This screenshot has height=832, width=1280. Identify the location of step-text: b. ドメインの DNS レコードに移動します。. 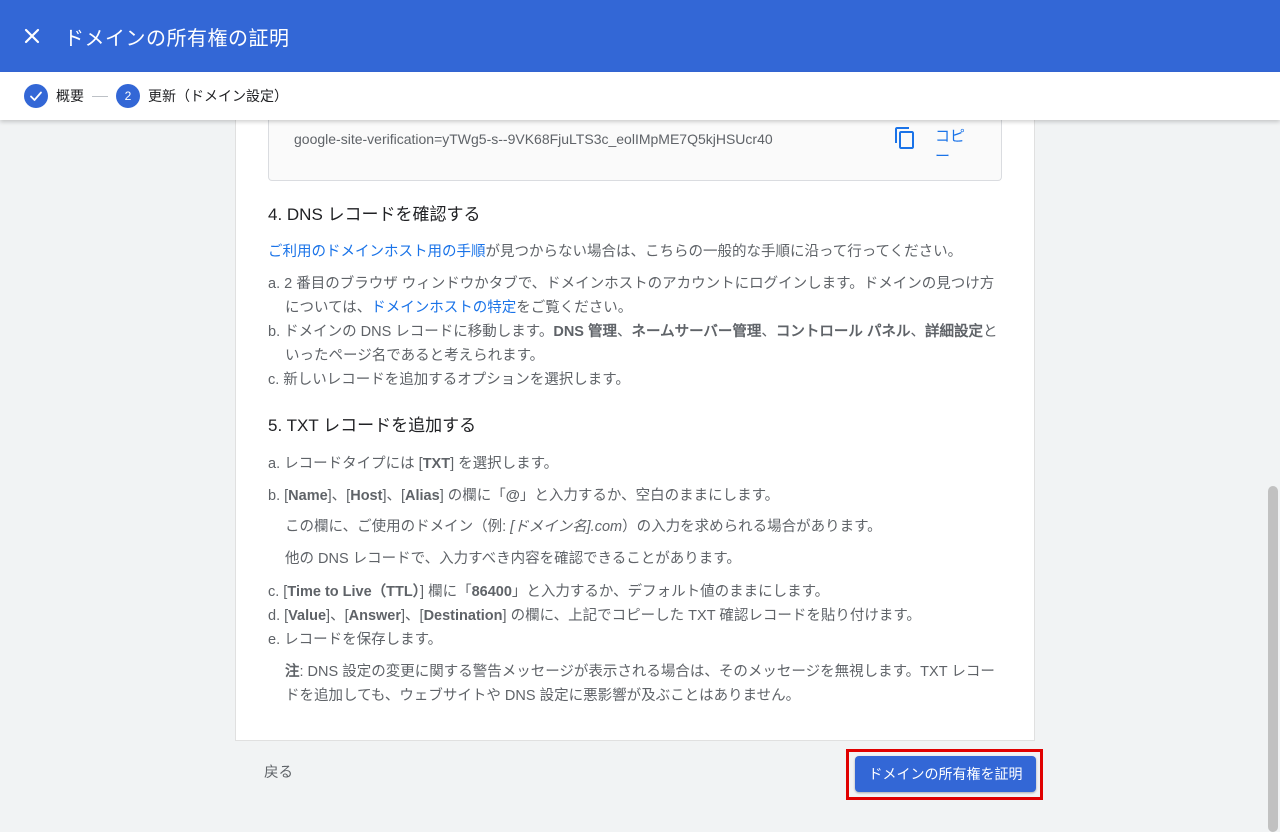
(411, 332).